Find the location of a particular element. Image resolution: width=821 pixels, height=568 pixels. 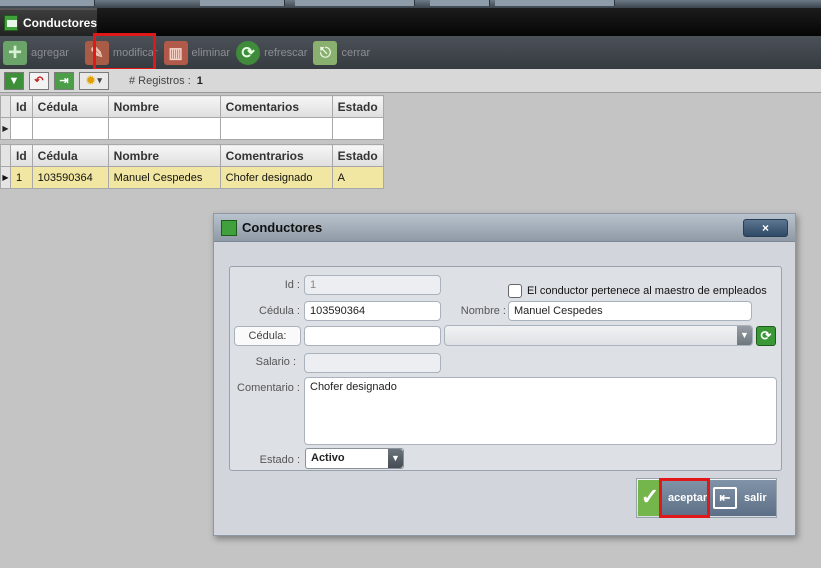

filter-grid: Id Cédula Nombre Comentarios Estado ▶ is located at coordinates (192, 117).